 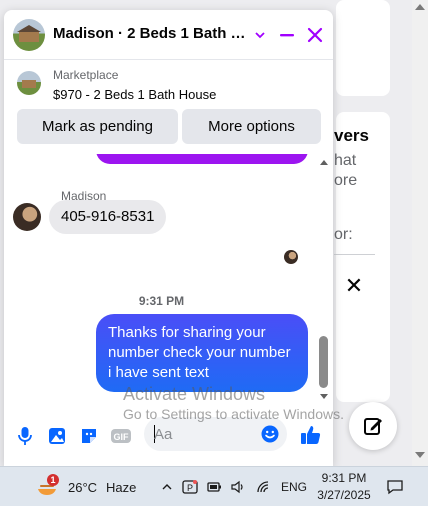 What do you see at coordinates (324, 280) in the screenshot?
I see `chat-scrollbar` at bounding box center [324, 280].